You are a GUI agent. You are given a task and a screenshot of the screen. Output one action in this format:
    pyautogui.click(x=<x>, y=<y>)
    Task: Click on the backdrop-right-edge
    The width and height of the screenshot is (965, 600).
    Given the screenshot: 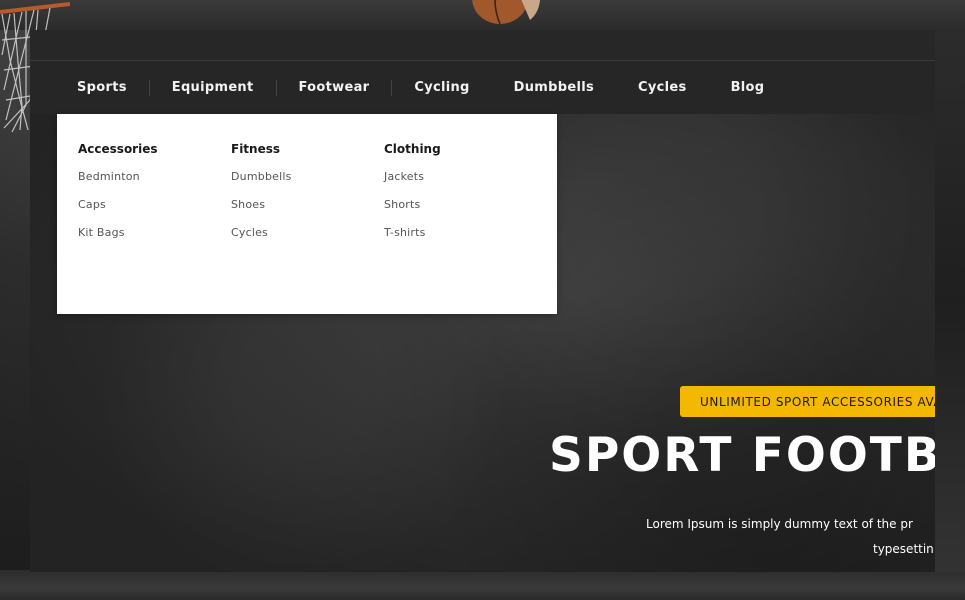 What is the action you would take?
    pyautogui.click(x=950, y=301)
    